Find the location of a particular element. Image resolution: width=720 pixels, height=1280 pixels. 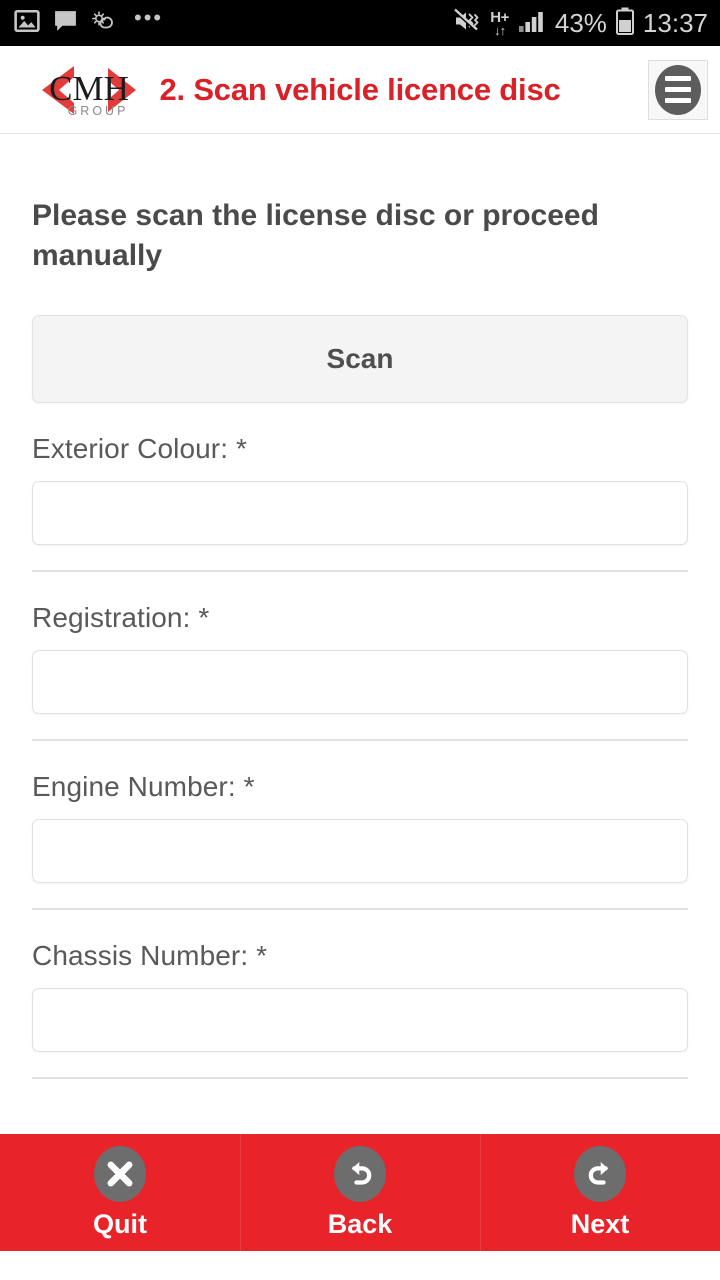

battery-percent-label: 43% is located at coordinates (580, 22).